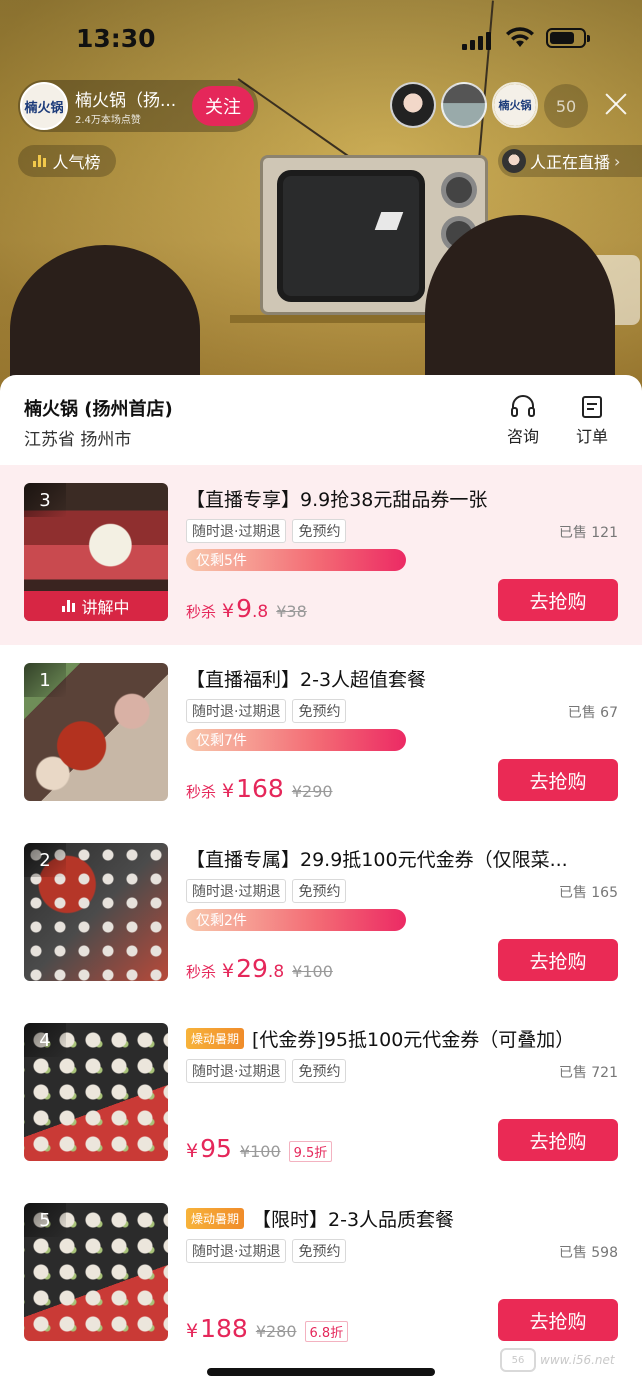 The image size is (642, 1389). I want to click on watermark: 56 www.i56.net, so click(557, 1360).